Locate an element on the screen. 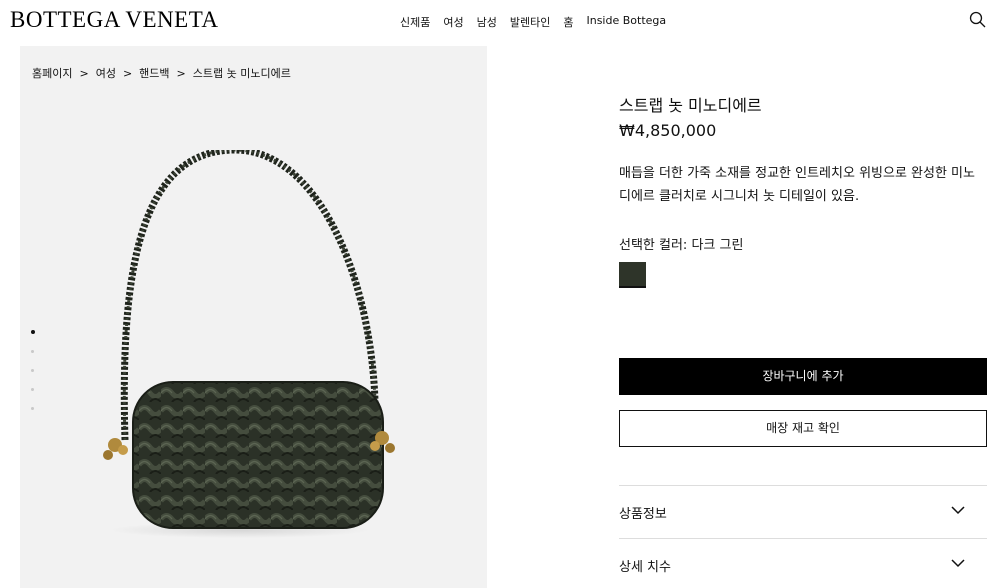 The width and height of the screenshot is (1000, 588). search-icon is located at coordinates (978, 20).